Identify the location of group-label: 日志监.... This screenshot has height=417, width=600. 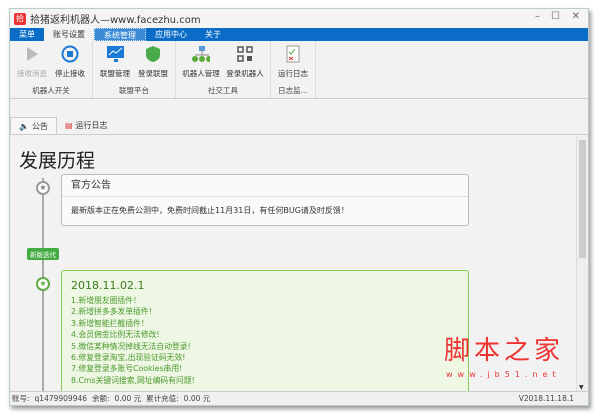
(293, 90).